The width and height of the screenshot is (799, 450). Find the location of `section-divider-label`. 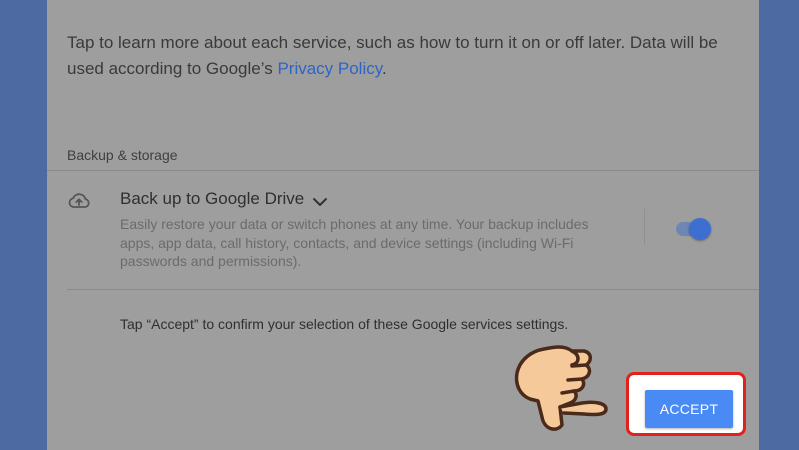

section-divider-label is located at coordinates (413, 170).